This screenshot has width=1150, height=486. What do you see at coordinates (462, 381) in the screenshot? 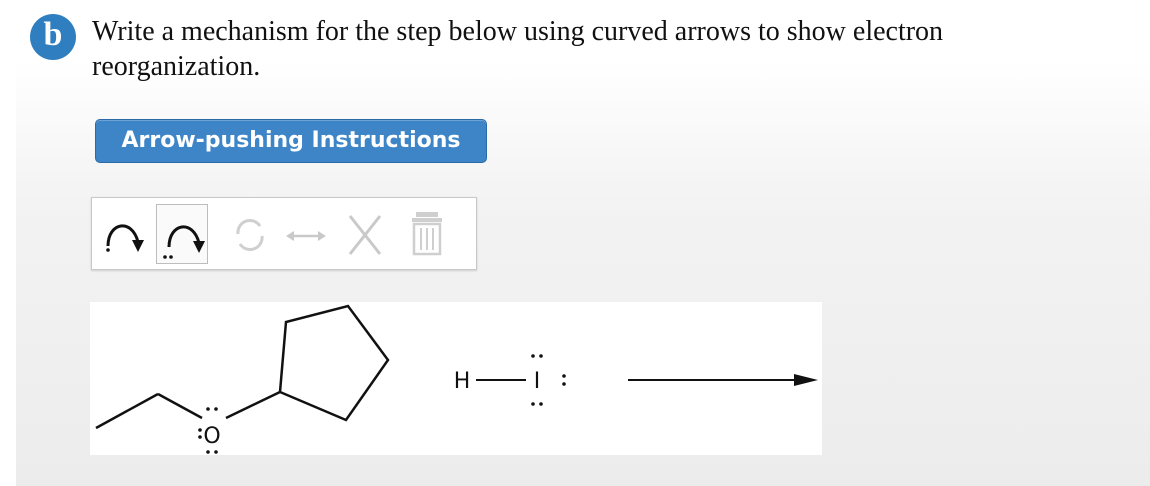
I see `hydrogen-atom-label: H` at bounding box center [462, 381].